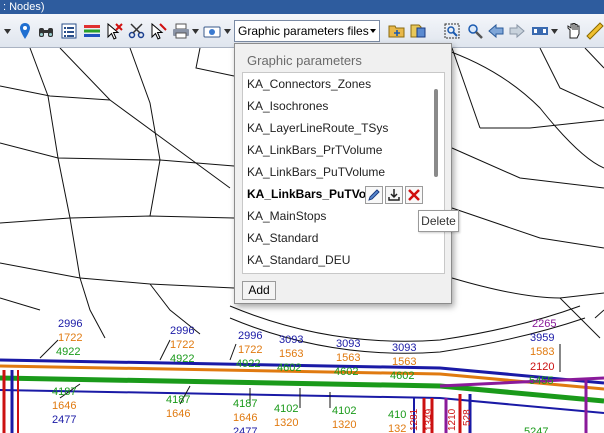 The height and width of the screenshot is (433, 604). What do you see at coordinates (574, 31) in the screenshot?
I see `hand-icon` at bounding box center [574, 31].